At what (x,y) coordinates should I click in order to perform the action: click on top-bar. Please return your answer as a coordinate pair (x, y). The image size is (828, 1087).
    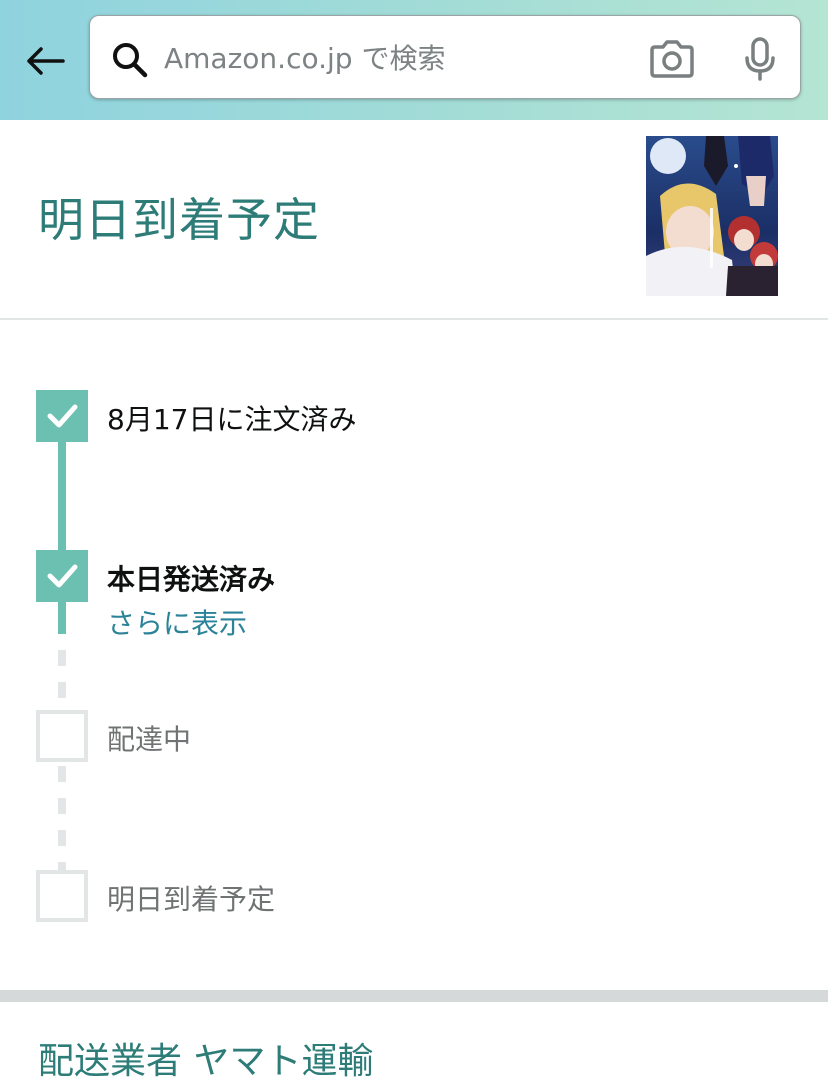
    Looking at the image, I should click on (414, 60).